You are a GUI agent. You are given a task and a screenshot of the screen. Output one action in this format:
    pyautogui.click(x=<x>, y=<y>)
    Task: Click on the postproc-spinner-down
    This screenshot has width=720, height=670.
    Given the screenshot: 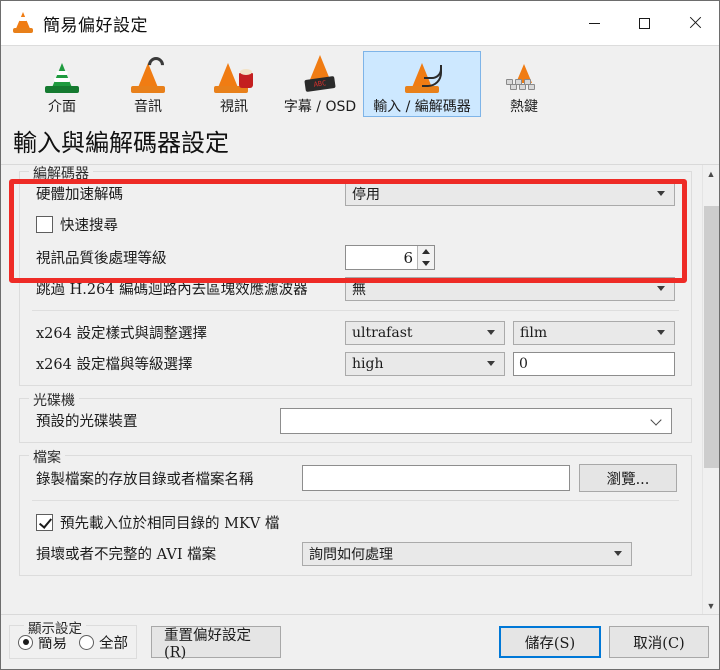 What is the action you would take?
    pyautogui.click(x=426, y=264)
    